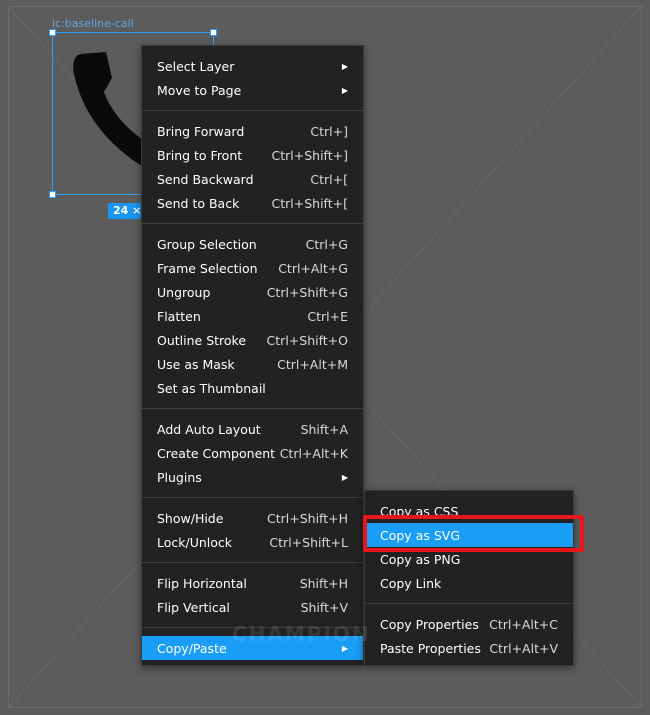 This screenshot has height=715, width=650. Describe the element at coordinates (329, 179) in the screenshot. I see `menu-item-shortcut: Ctrl+[` at that location.